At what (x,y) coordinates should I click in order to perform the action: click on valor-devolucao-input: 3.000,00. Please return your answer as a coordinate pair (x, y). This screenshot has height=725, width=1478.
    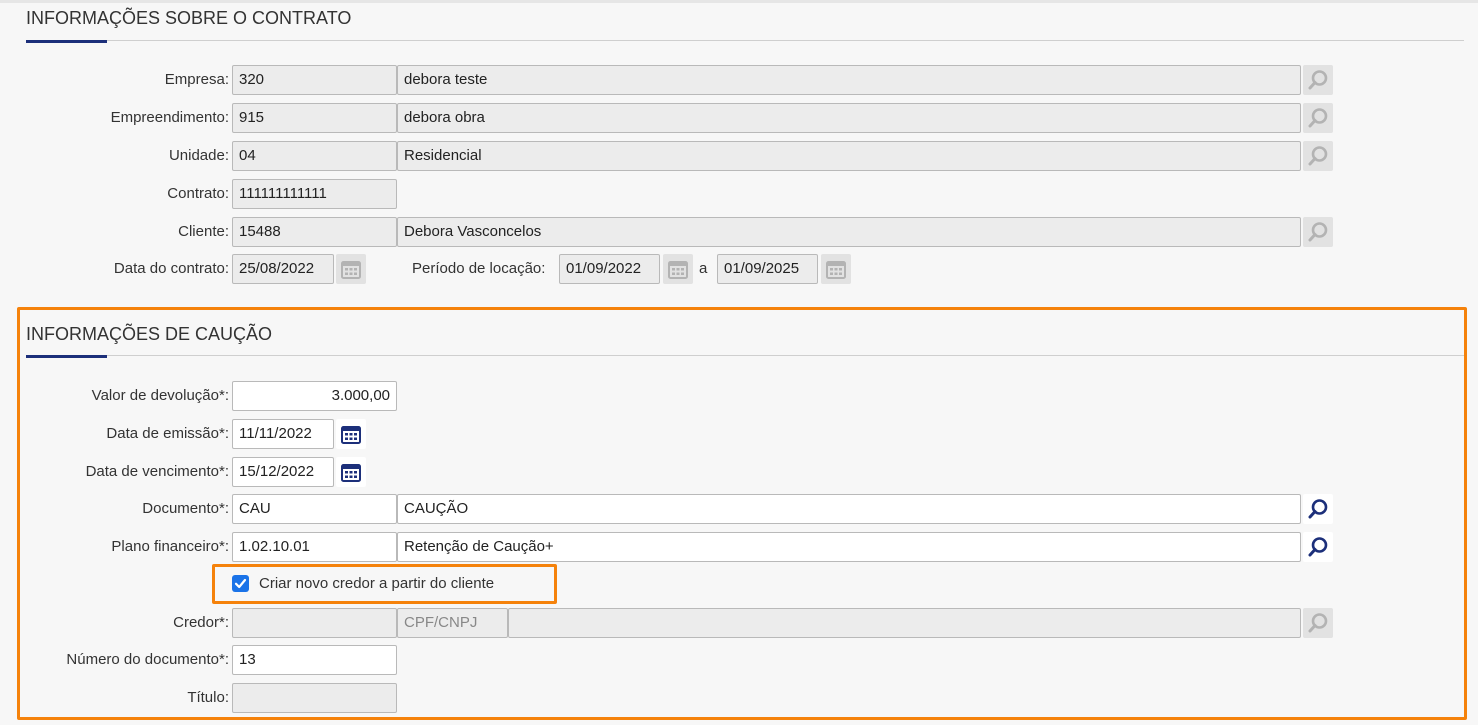
    Looking at the image, I should click on (314, 396).